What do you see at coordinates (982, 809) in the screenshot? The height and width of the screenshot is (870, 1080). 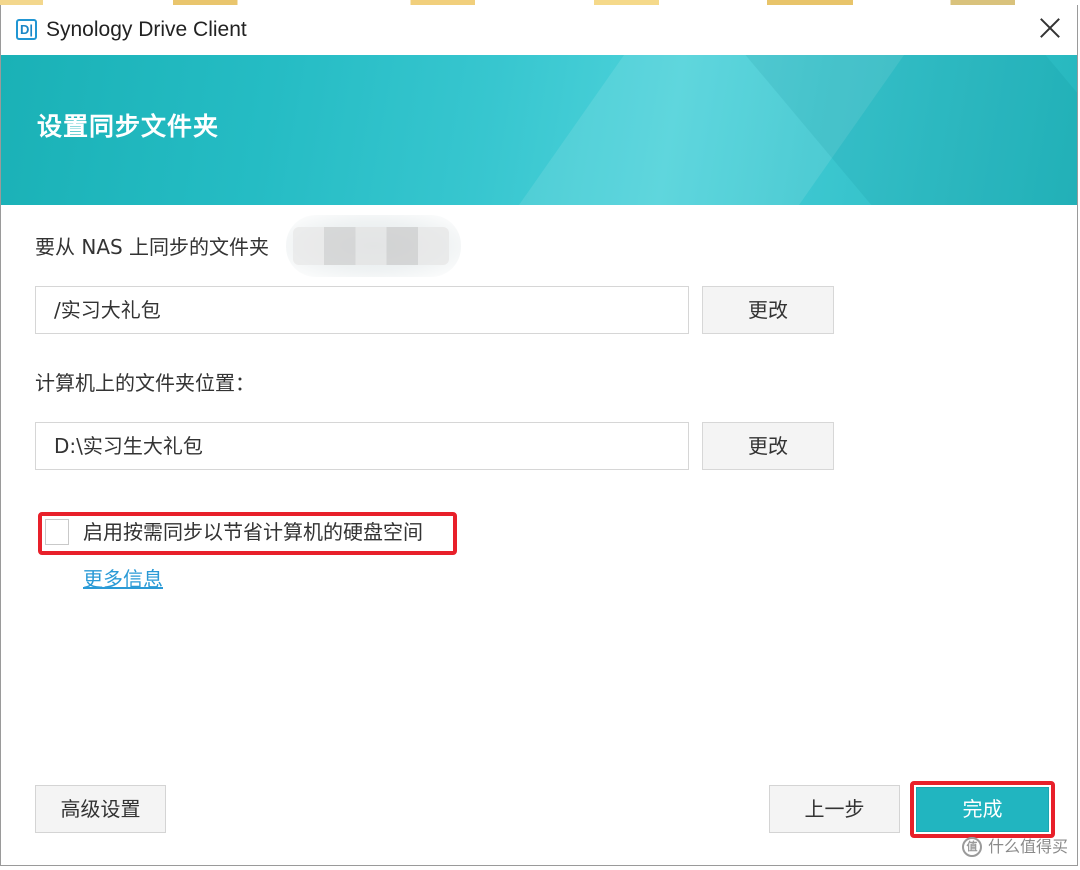 I see `finish-button: 完成` at bounding box center [982, 809].